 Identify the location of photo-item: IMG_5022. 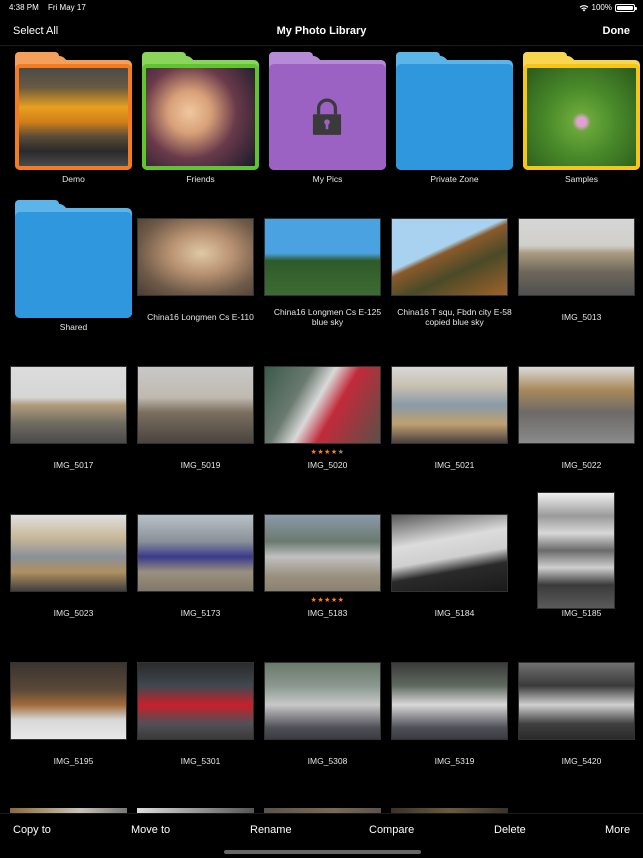
(580, 418).